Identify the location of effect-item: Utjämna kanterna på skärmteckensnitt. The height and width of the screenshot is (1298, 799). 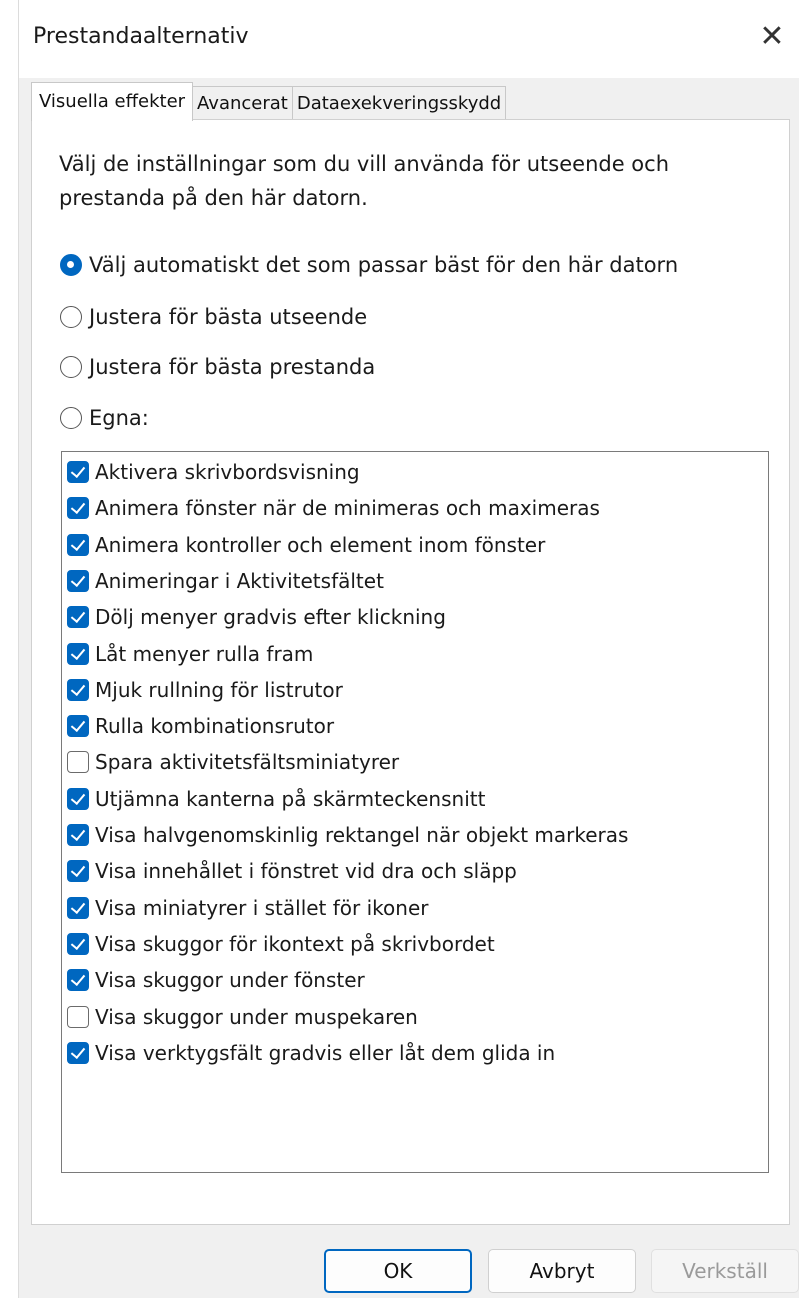
(276, 799).